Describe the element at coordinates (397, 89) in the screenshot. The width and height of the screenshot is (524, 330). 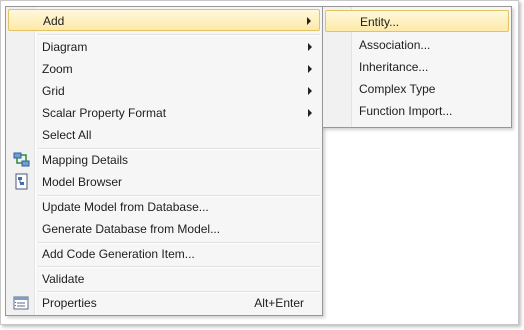
I see `submenu-item-label: Complex Type` at that location.